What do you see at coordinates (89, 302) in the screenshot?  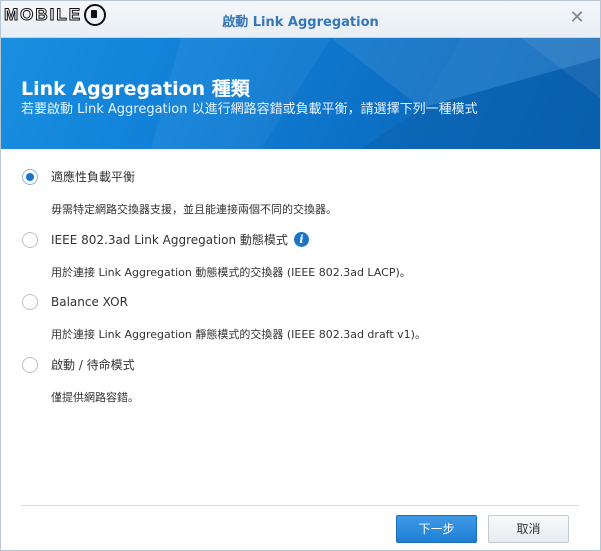 I see `option-label: Balance XOR` at bounding box center [89, 302].